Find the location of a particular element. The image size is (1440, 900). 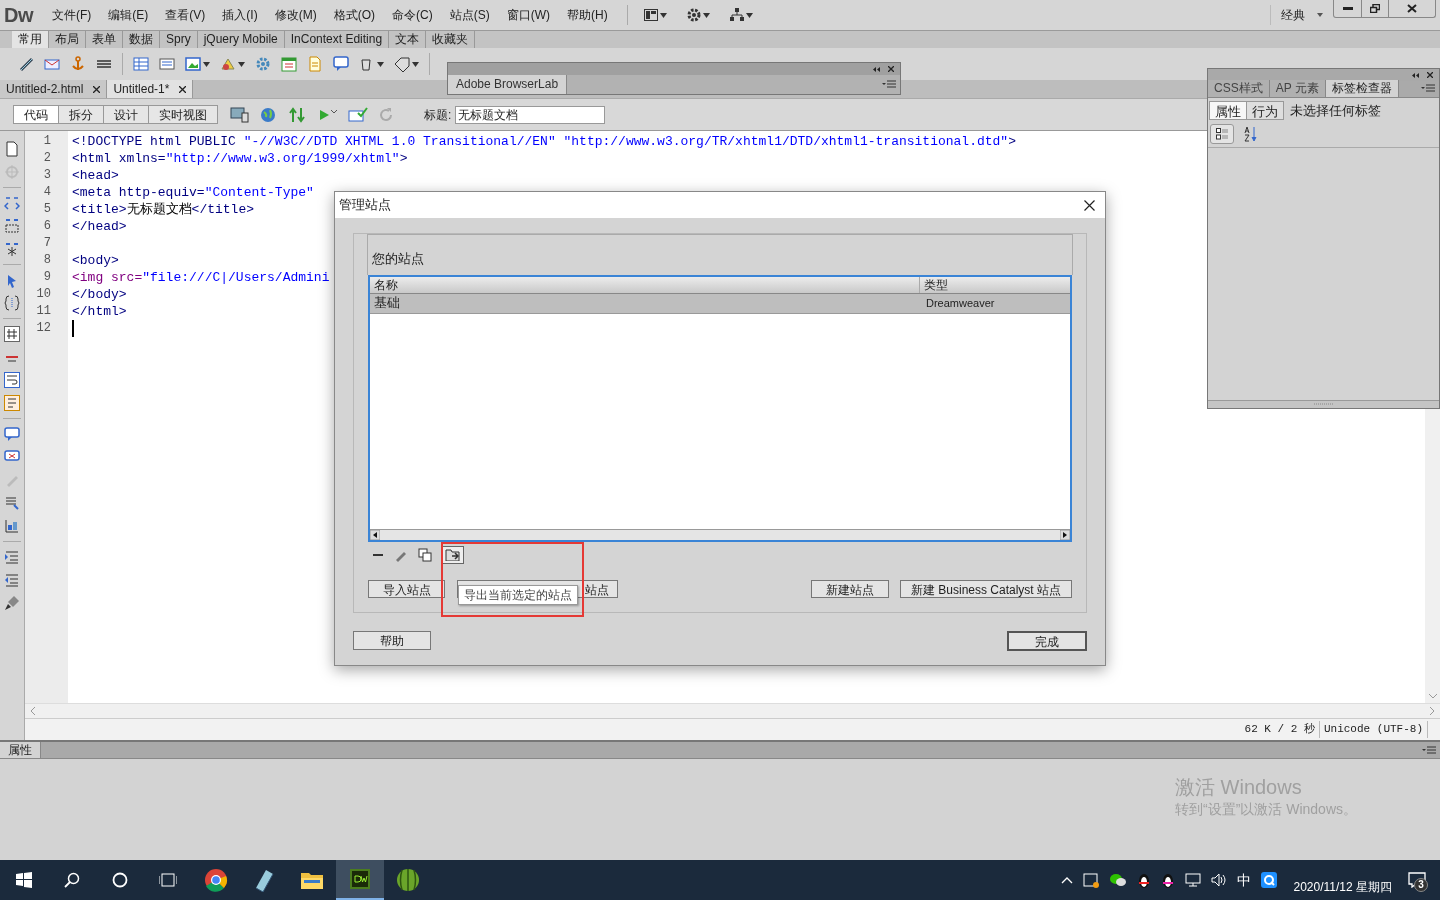

insert-tab: 常用 is located at coordinates (30, 39).